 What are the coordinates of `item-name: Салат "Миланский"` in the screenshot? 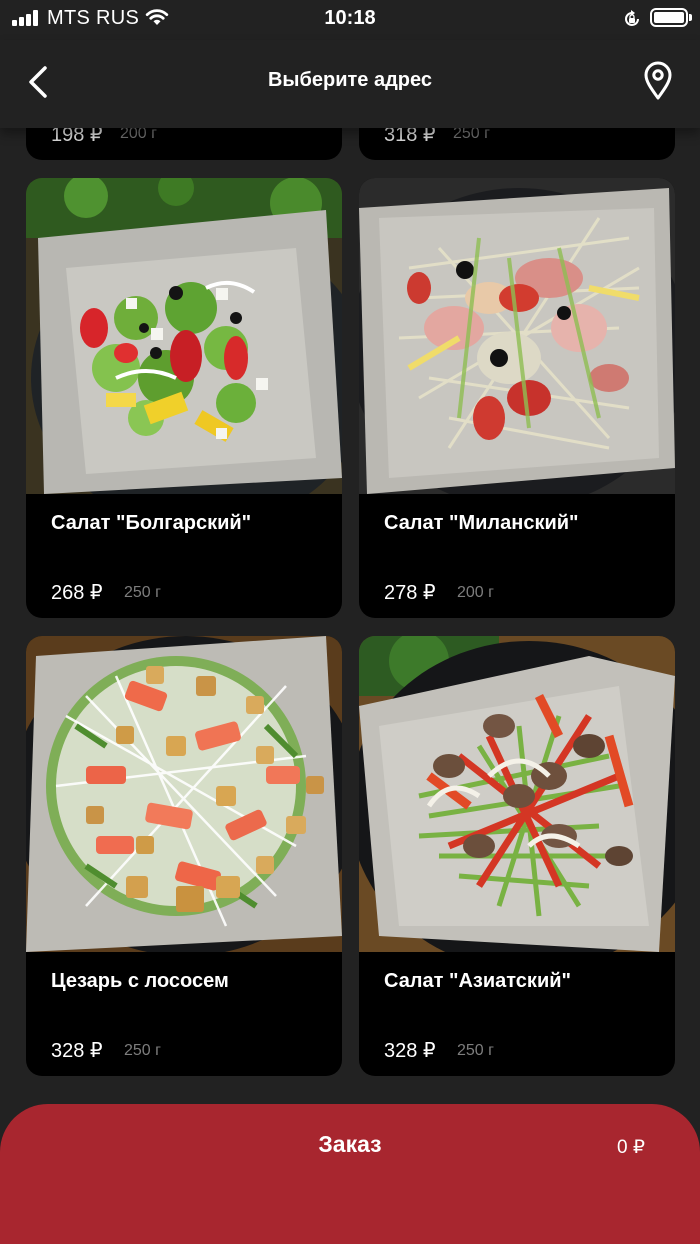 It's located at (481, 523).